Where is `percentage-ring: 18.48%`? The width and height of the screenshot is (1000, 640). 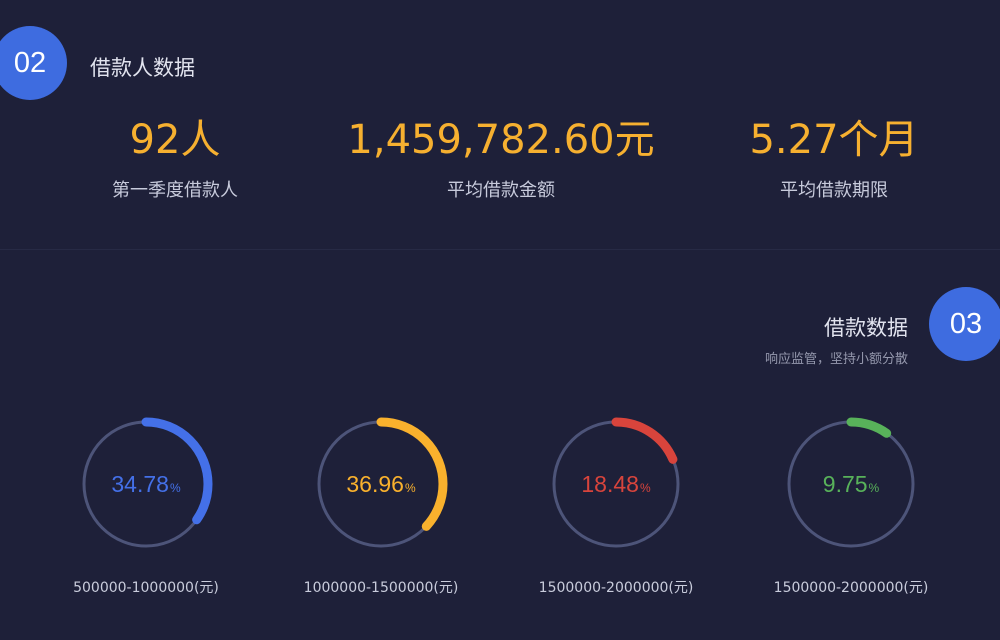 percentage-ring: 18.48% is located at coordinates (616, 484).